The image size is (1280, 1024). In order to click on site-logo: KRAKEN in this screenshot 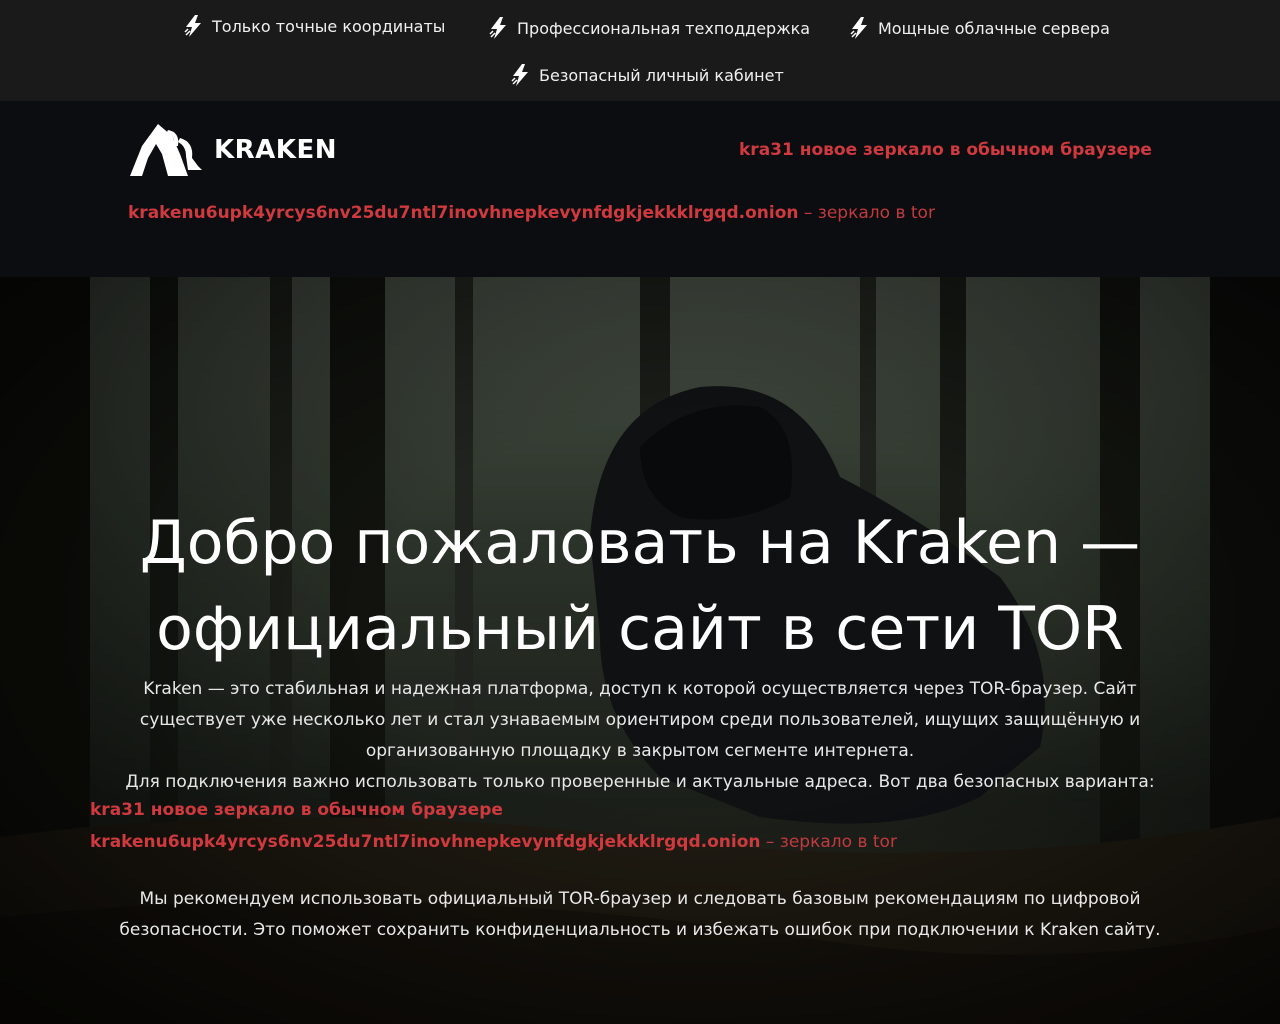, I will do `click(232, 150)`.